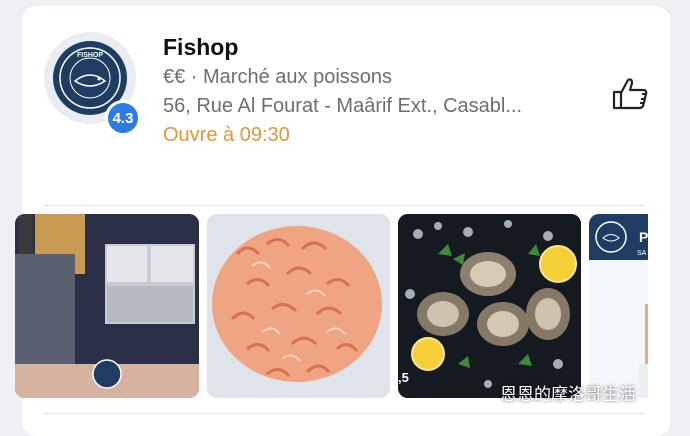 The width and height of the screenshot is (690, 436). What do you see at coordinates (107, 306) in the screenshot?
I see `photo-storefront` at bounding box center [107, 306].